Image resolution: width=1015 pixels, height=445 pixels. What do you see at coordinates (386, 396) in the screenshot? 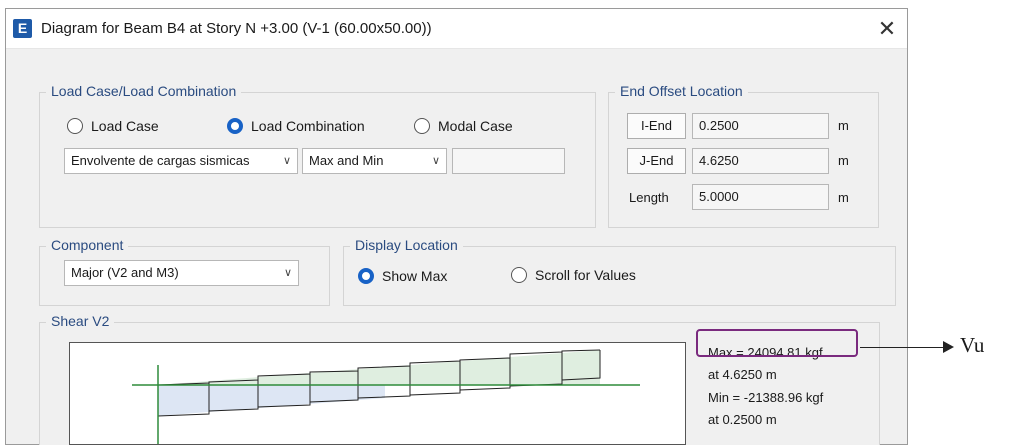
I see `shear-diagram-svg` at bounding box center [386, 396].